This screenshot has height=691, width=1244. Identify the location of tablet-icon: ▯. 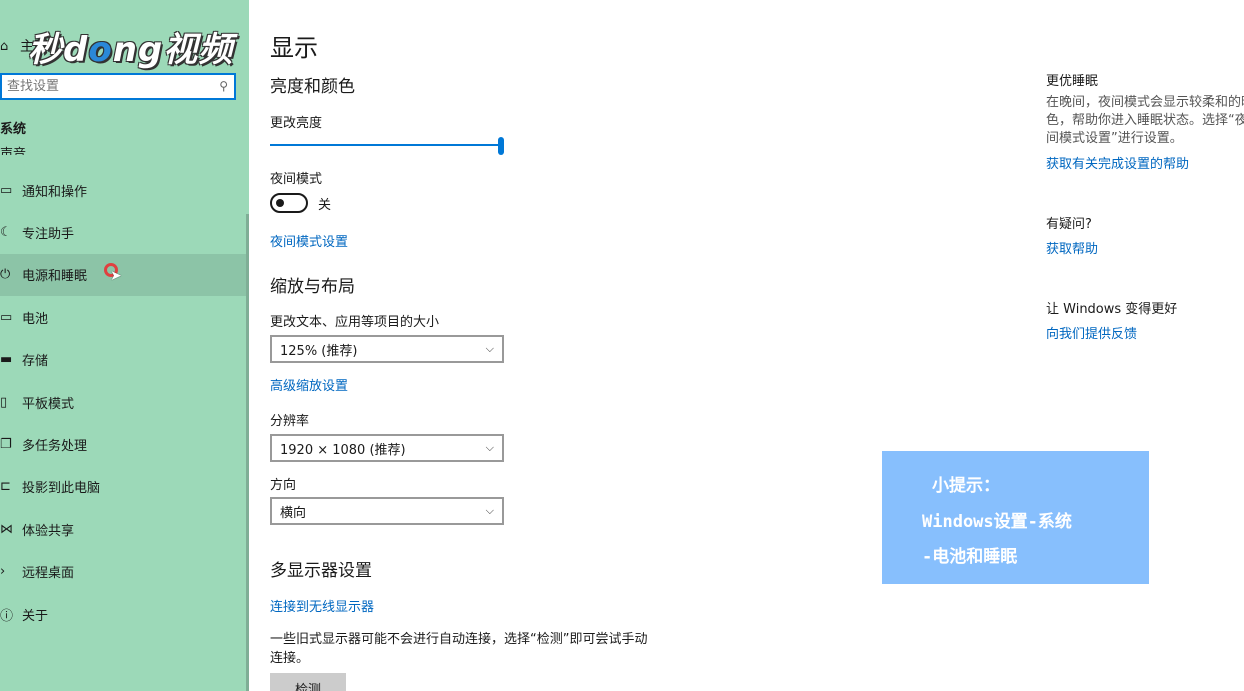
(4, 402).